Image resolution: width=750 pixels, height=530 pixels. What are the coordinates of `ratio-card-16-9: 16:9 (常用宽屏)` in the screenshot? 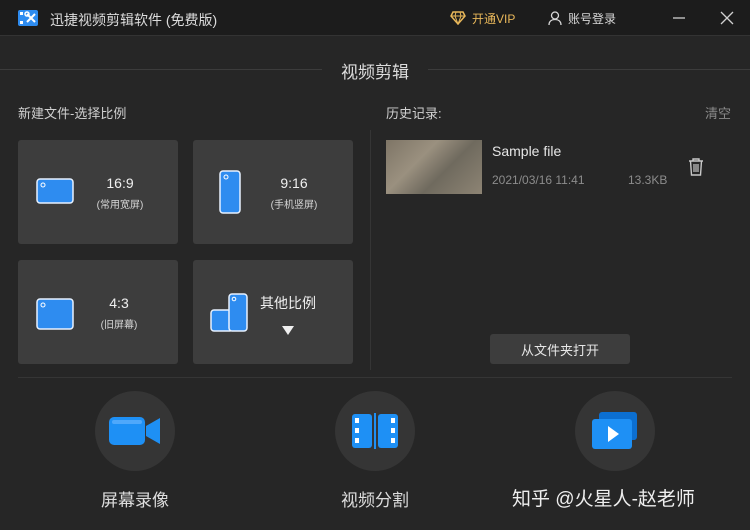 It's located at (98, 192).